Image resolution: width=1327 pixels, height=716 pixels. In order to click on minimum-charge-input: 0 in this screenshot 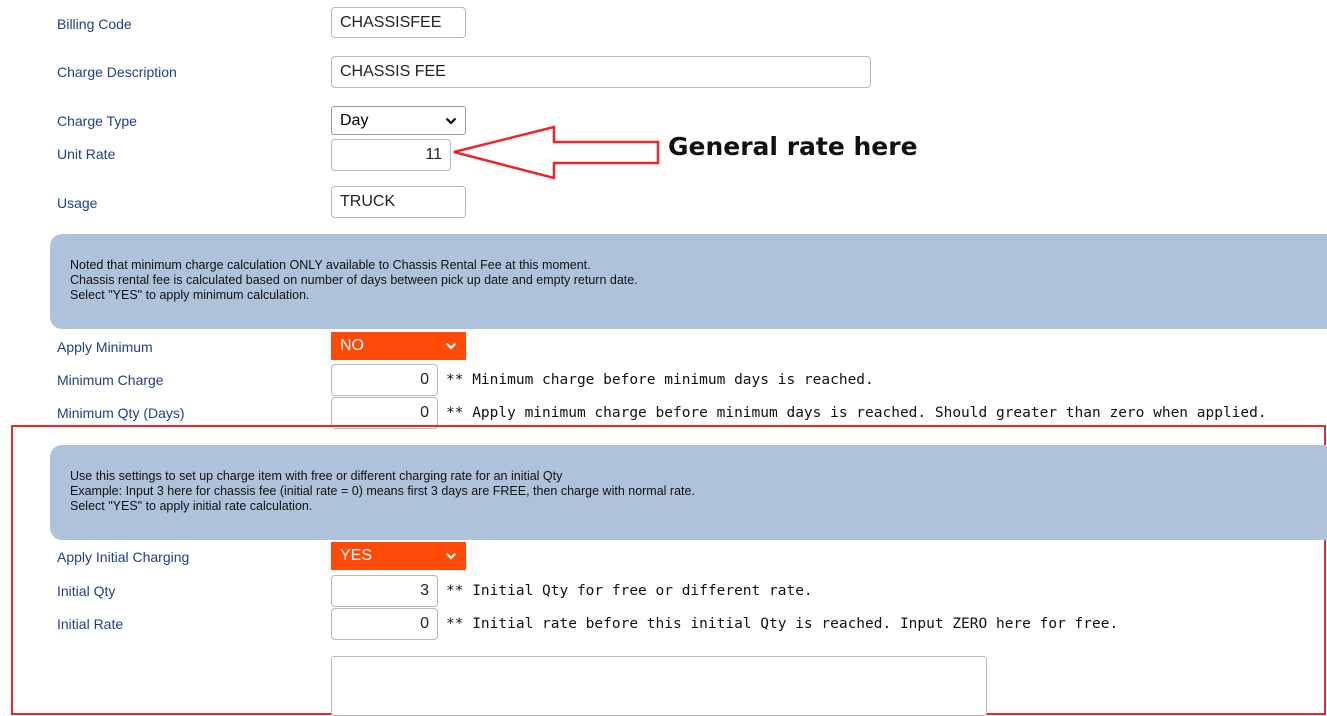, I will do `click(384, 380)`.